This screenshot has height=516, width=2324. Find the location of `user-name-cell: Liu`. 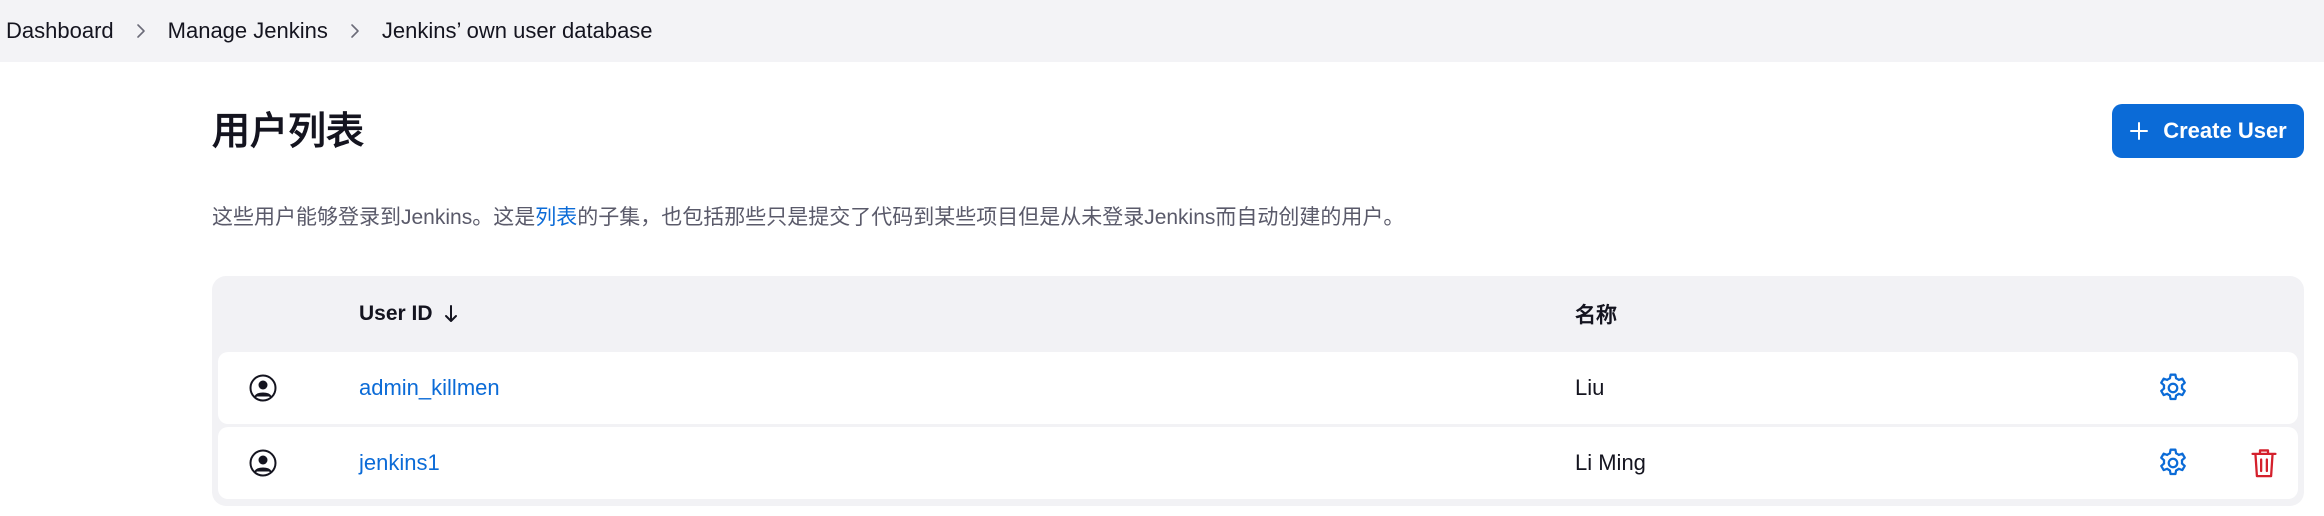

user-name-cell: Liu is located at coordinates (1590, 387).